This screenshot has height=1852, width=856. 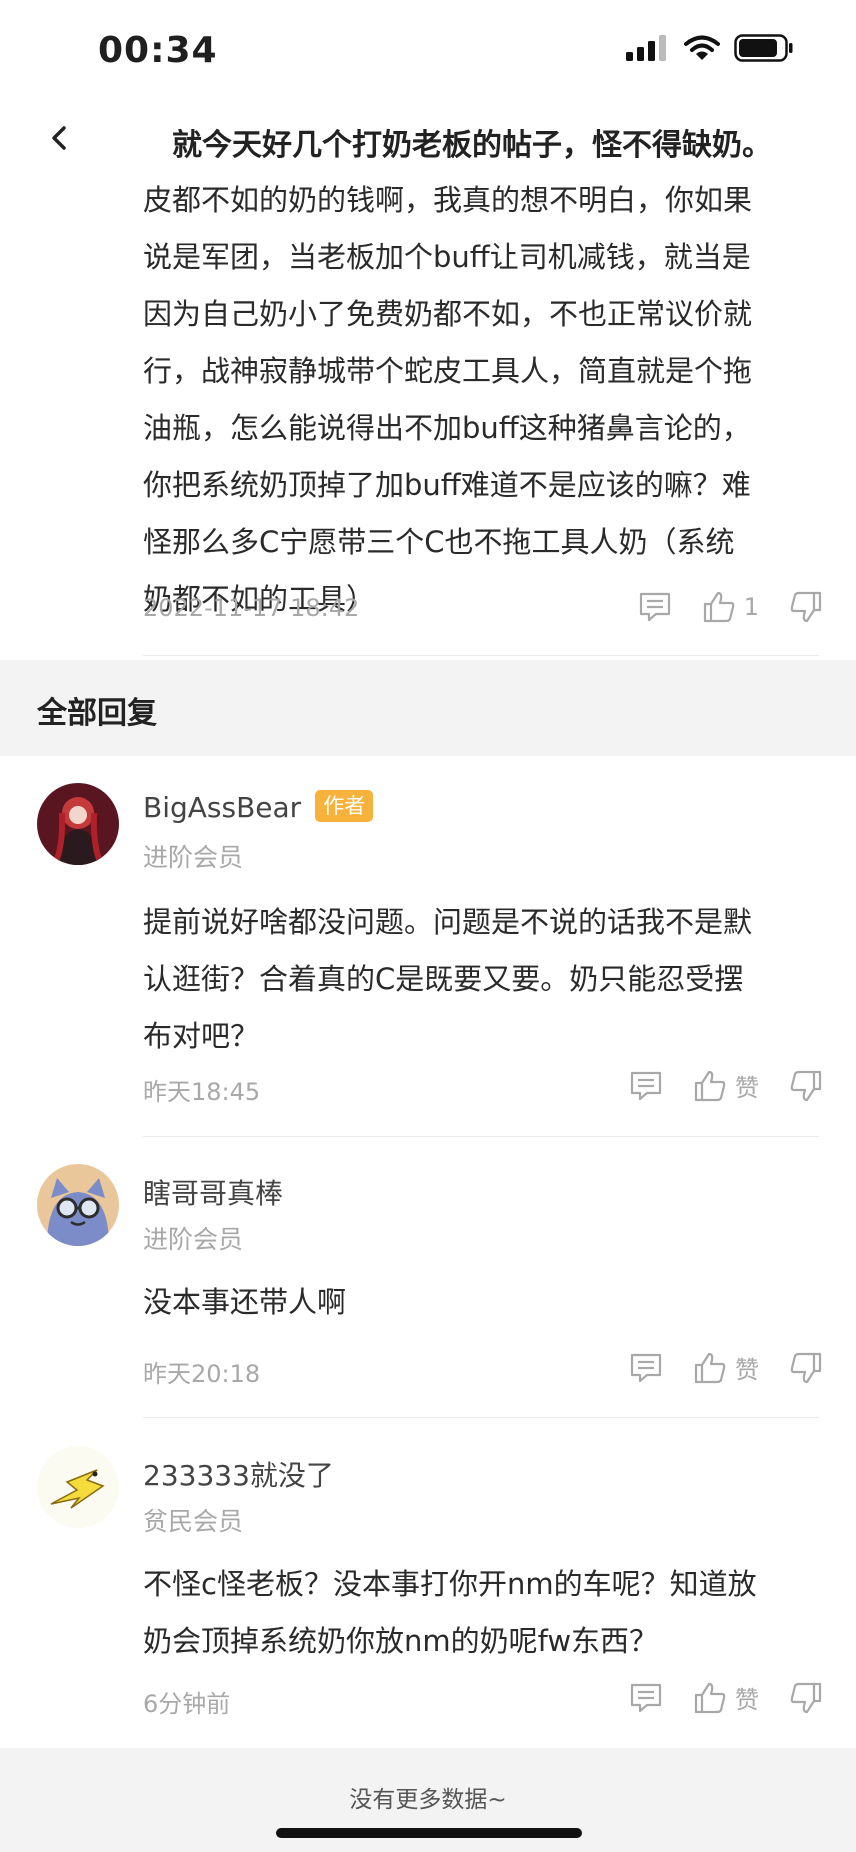 What do you see at coordinates (238, 1474) in the screenshot?
I see `comment-username: 233333就没了` at bounding box center [238, 1474].